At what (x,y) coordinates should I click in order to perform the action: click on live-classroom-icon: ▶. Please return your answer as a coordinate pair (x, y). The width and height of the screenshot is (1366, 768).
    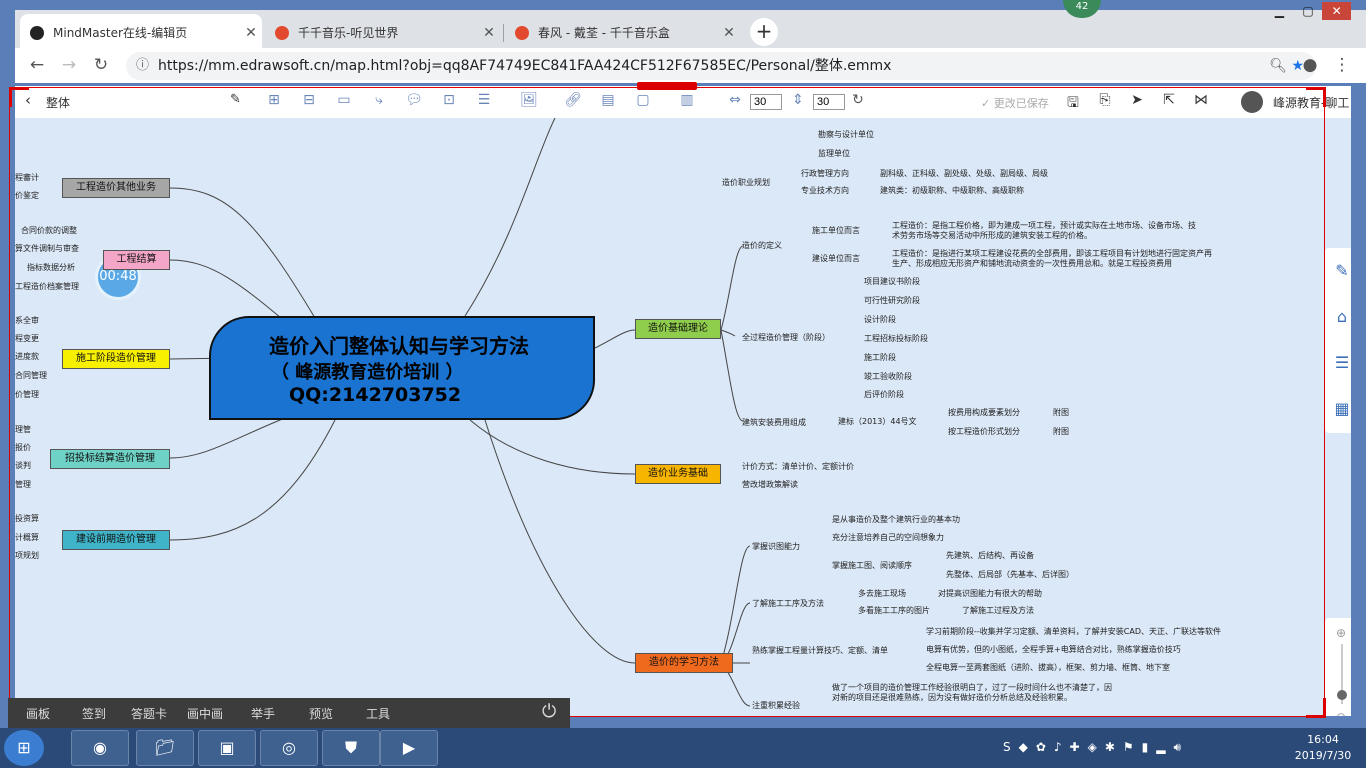
    Looking at the image, I should click on (409, 748).